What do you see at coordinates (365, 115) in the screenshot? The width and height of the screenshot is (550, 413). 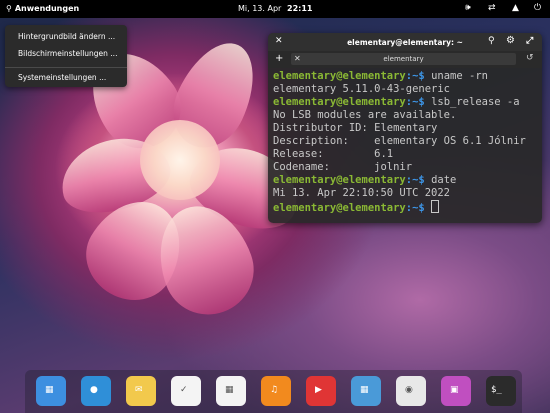 I see `output-line: No LSB modules are available.` at bounding box center [365, 115].